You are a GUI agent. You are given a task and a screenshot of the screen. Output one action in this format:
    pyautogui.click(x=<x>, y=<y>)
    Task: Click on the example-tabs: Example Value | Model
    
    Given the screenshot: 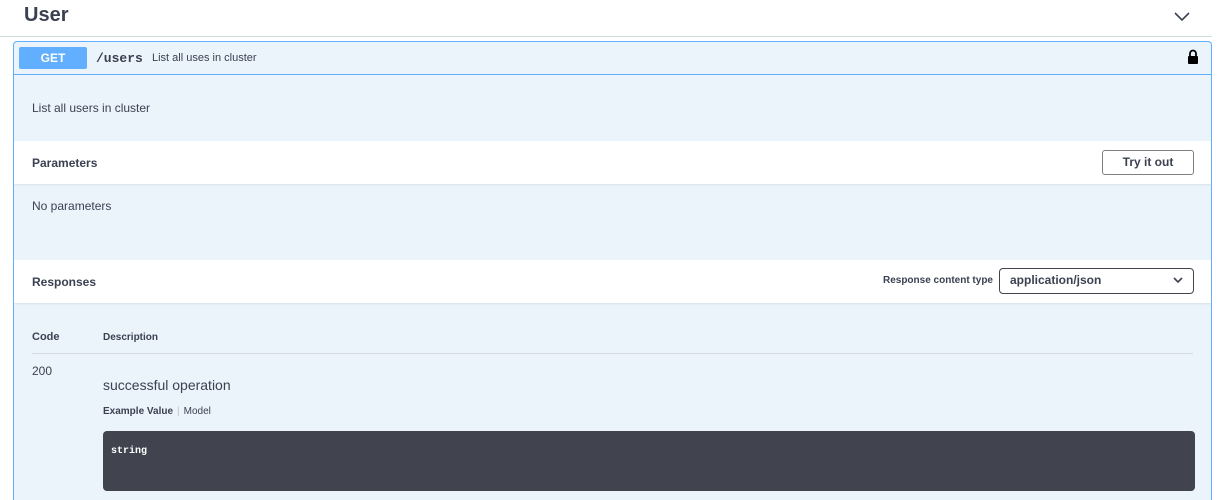 What is the action you would take?
    pyautogui.click(x=157, y=411)
    